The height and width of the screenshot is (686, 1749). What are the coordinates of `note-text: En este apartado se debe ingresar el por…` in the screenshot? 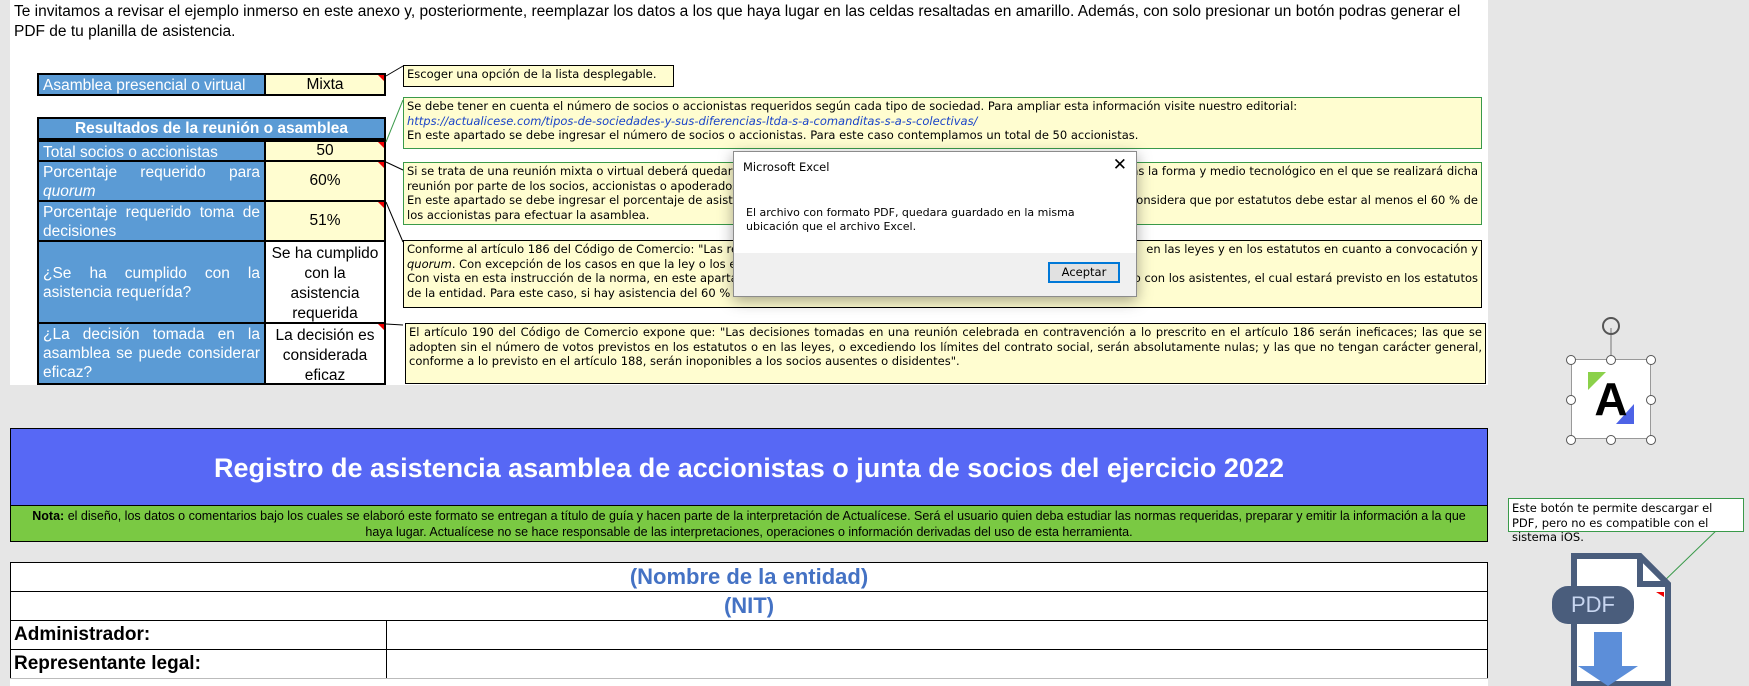 It's located at (580, 200).